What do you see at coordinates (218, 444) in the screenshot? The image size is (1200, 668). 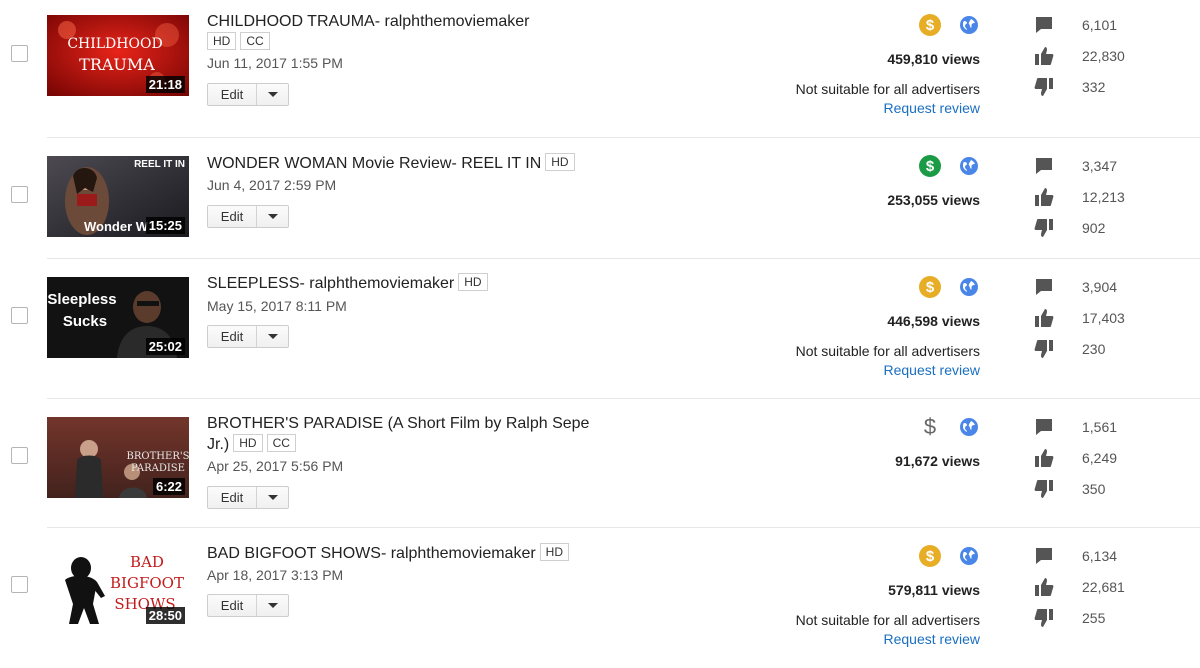 I see `video-title-text-line2: Jr.)` at bounding box center [218, 444].